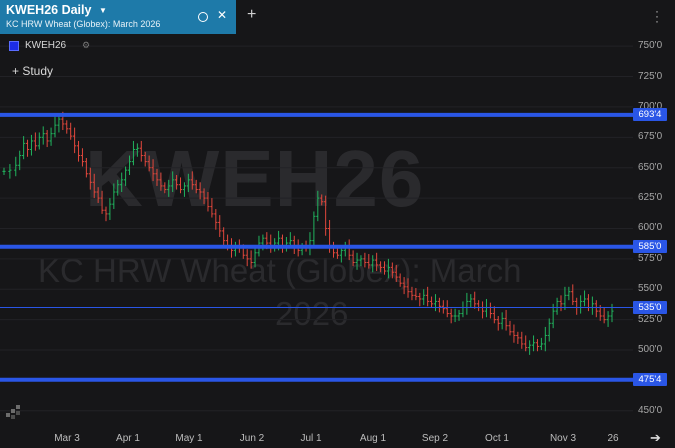 The width and height of the screenshot is (675, 448). What do you see at coordinates (650, 247) in the screenshot?
I see `level-badge: 585'0` at bounding box center [650, 247].